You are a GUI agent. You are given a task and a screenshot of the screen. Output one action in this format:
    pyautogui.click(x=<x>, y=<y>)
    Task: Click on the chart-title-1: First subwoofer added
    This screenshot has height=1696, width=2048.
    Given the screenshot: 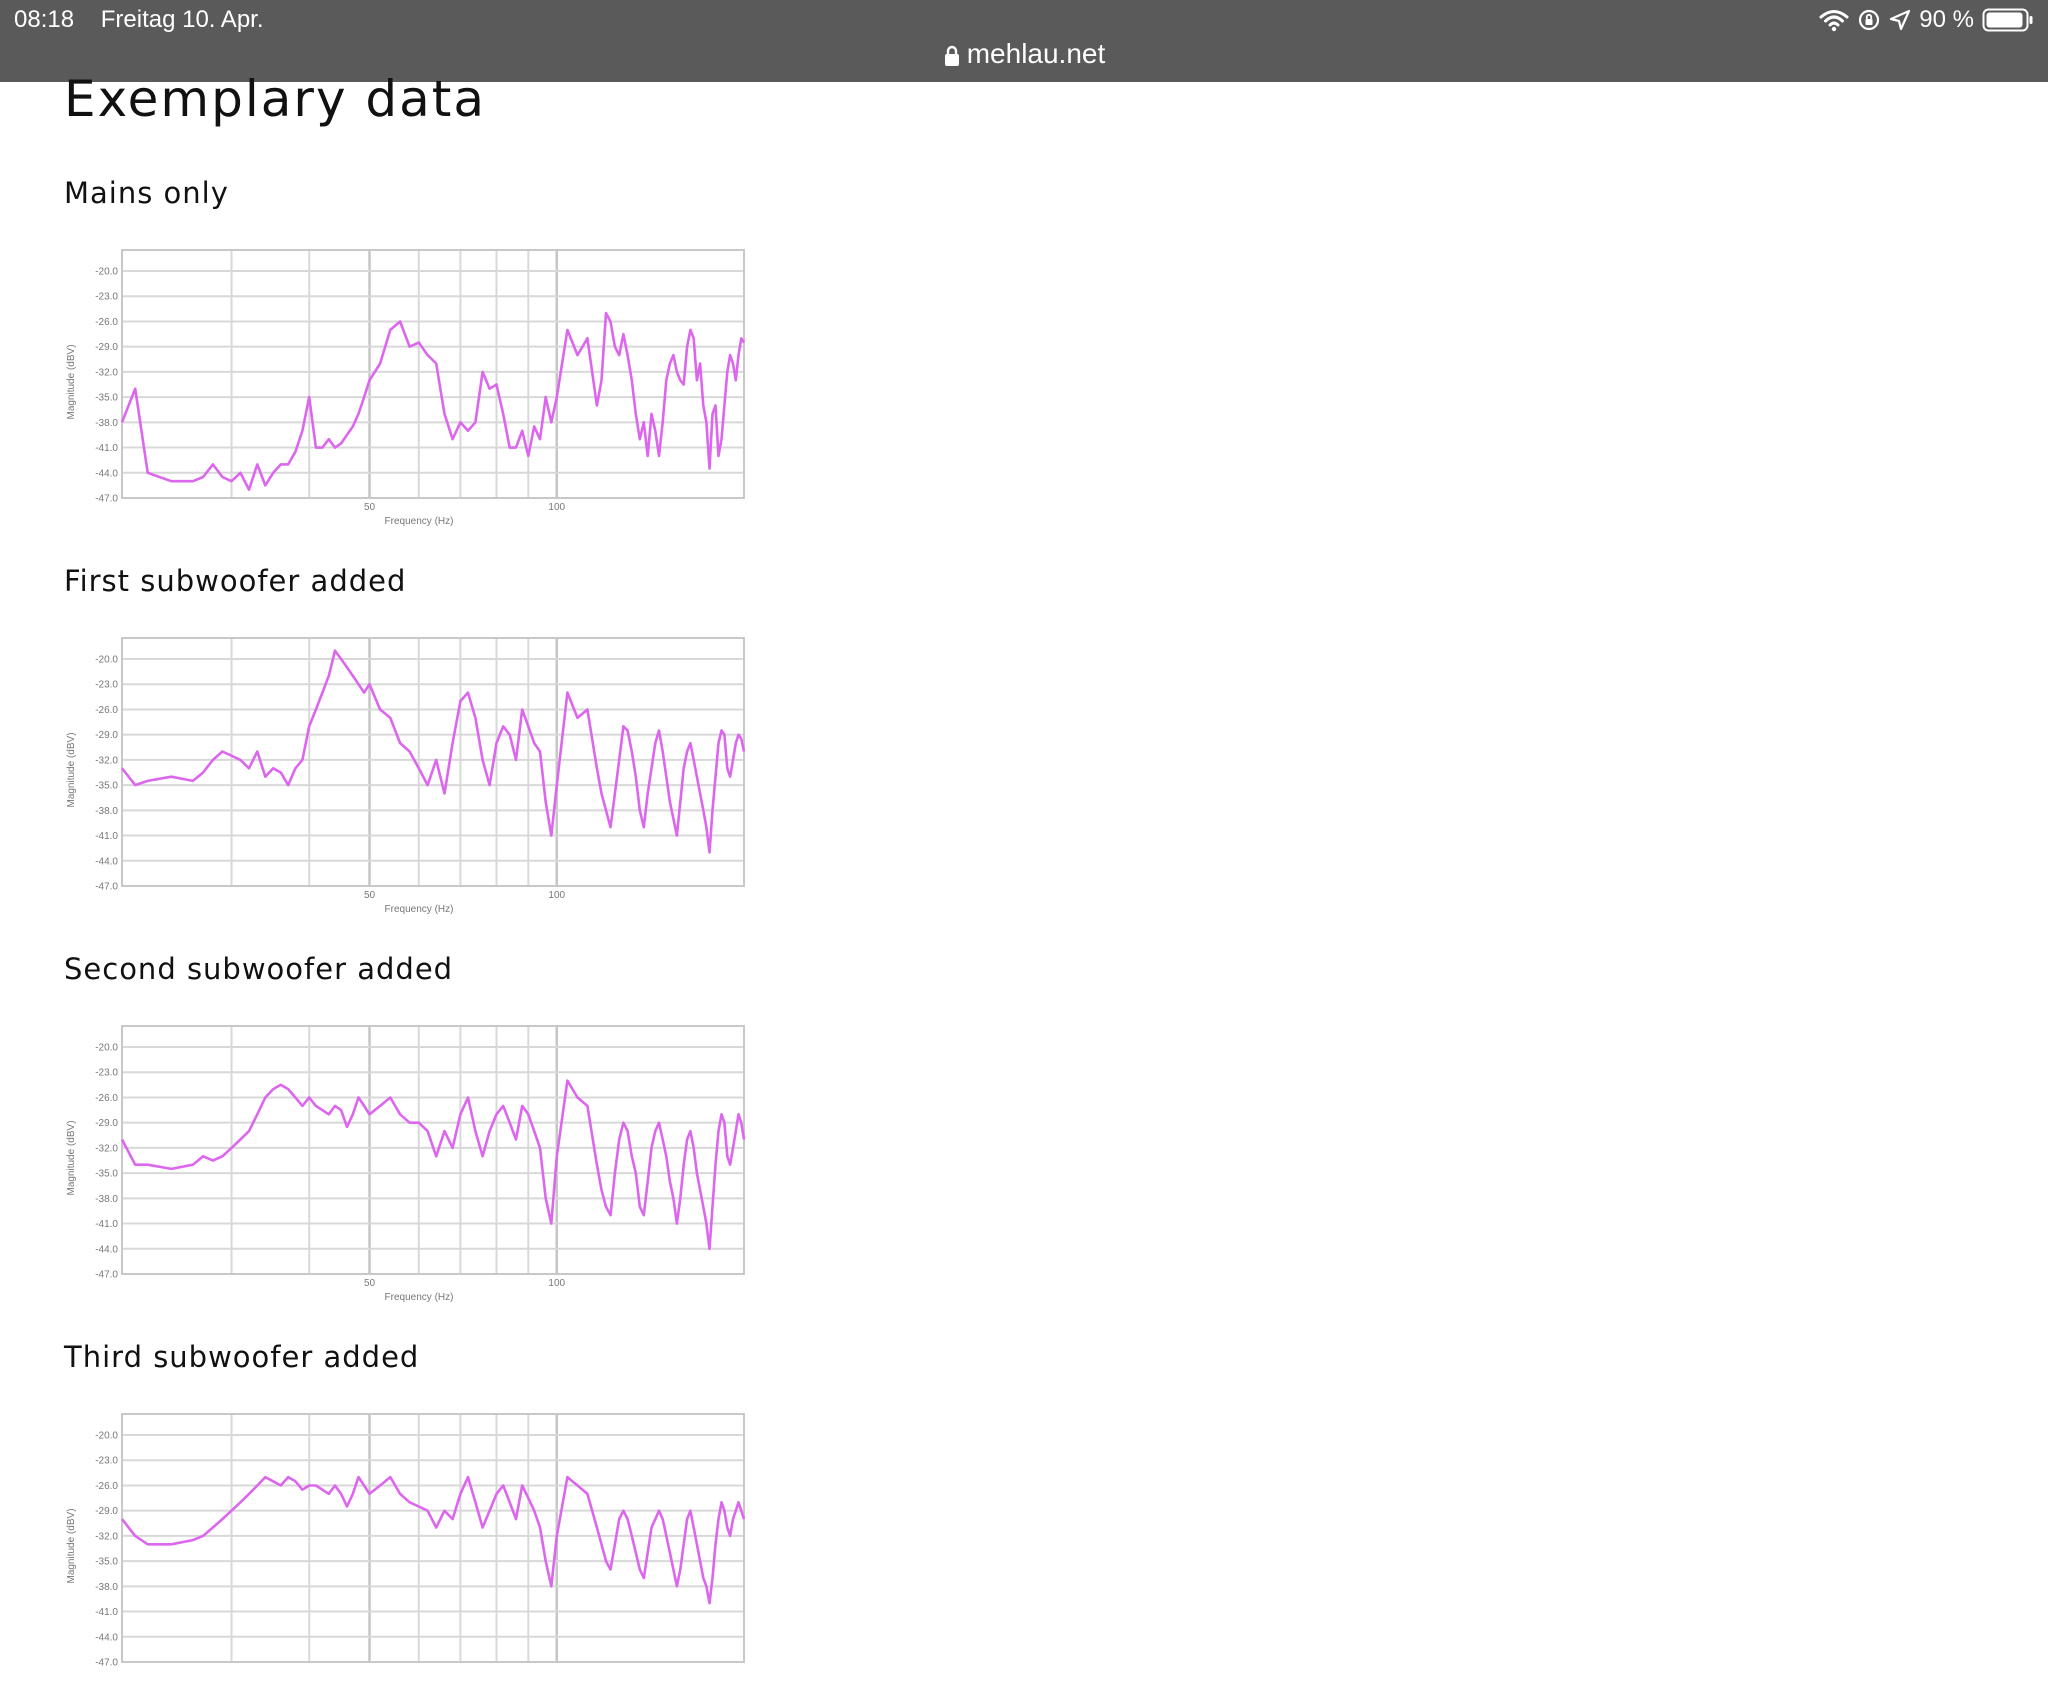 What is the action you would take?
    pyautogui.click(x=235, y=581)
    